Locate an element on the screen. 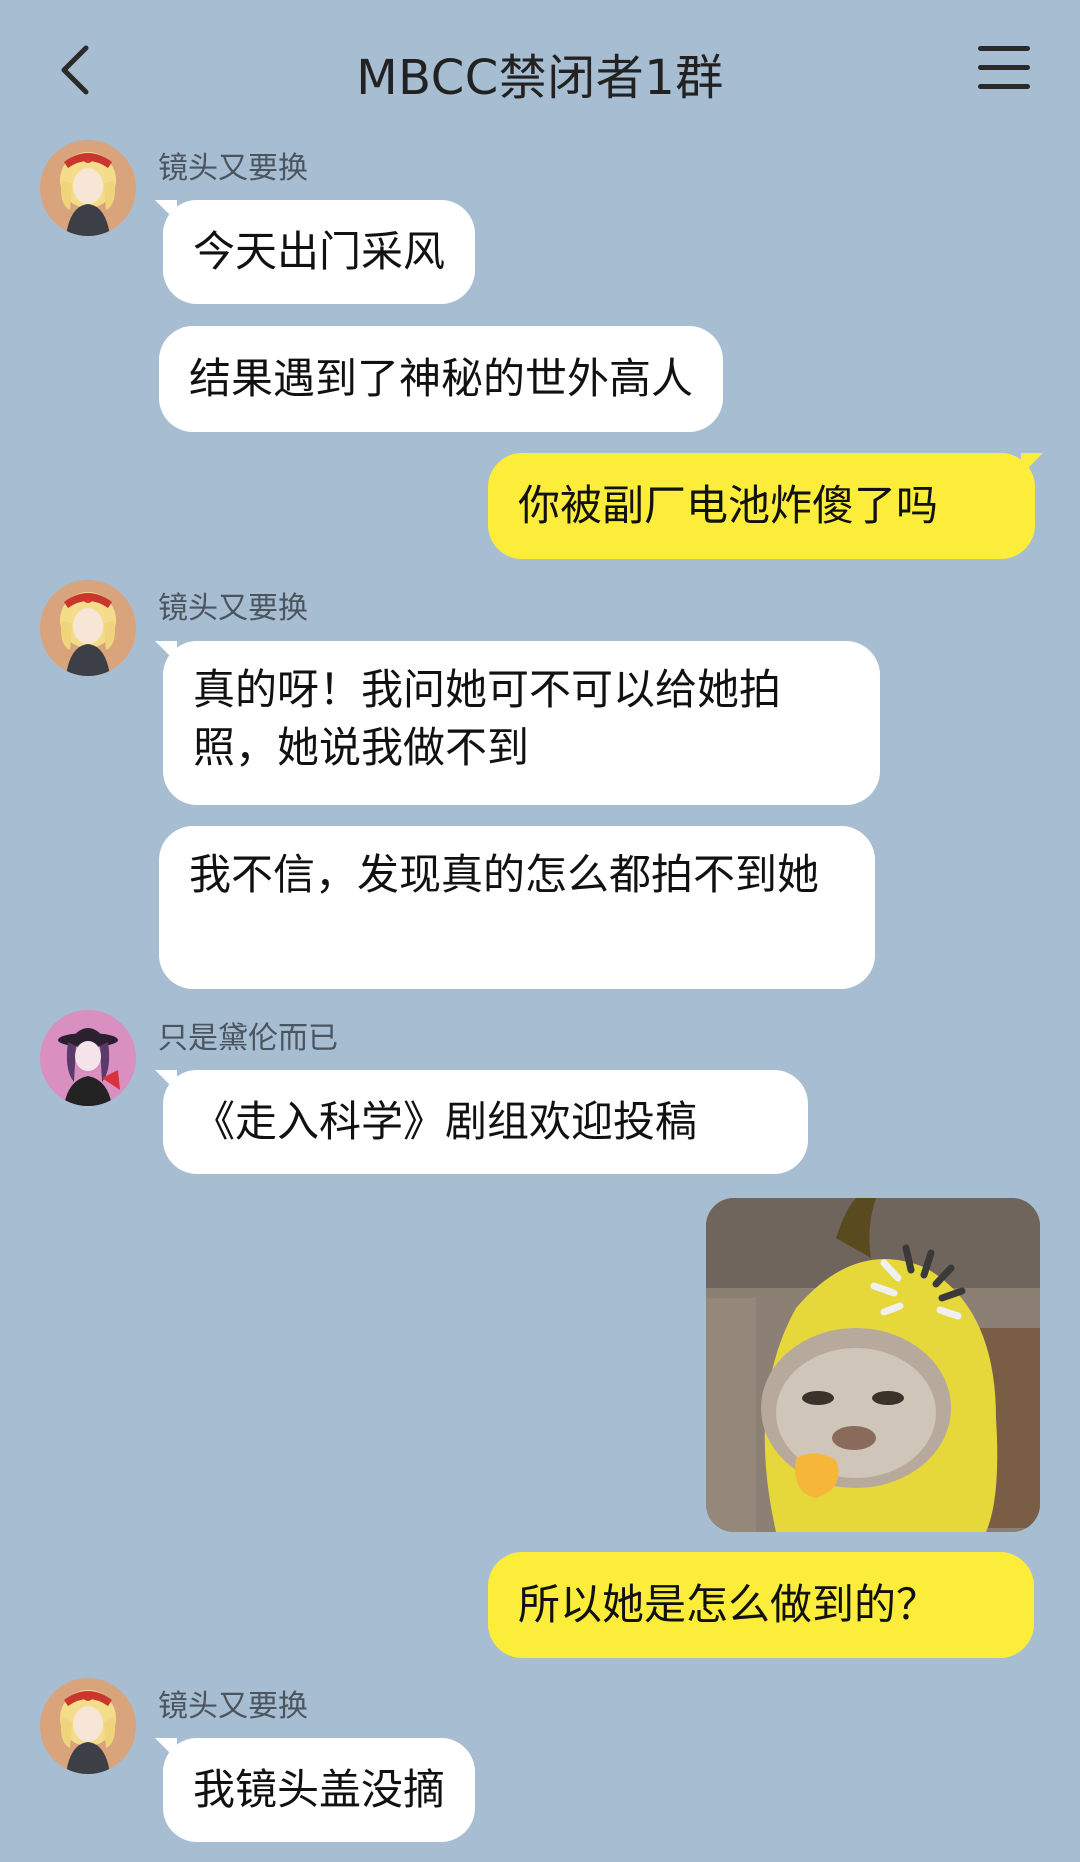  message-text: 我不信，发现真的怎么都拍不到她 is located at coordinates (504, 874).